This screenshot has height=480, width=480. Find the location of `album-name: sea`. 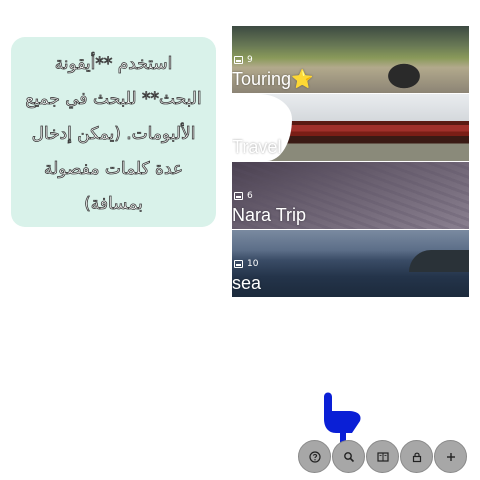

album-name: sea is located at coordinates (247, 283).